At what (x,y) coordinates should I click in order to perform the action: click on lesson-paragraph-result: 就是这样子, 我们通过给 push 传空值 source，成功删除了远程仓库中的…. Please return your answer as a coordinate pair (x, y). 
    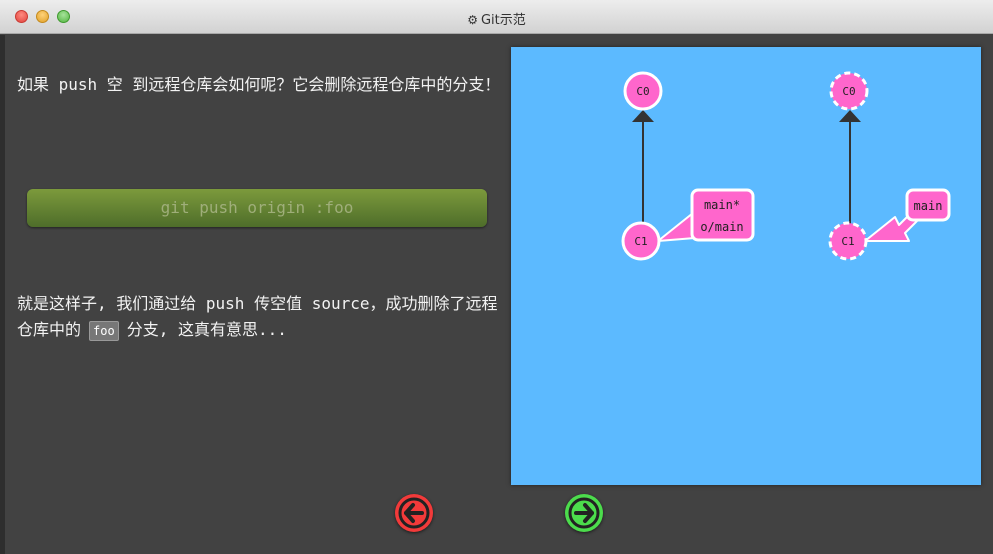
    Looking at the image, I should click on (257, 317).